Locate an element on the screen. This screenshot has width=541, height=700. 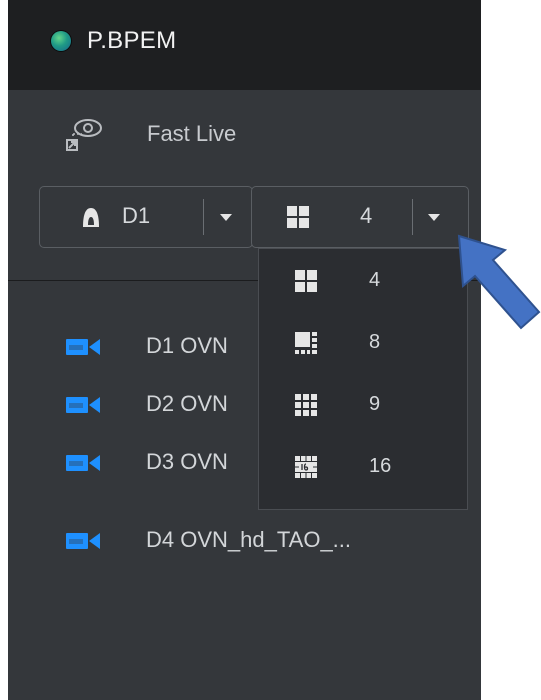
split-option-label: 16 is located at coordinates (380, 466).